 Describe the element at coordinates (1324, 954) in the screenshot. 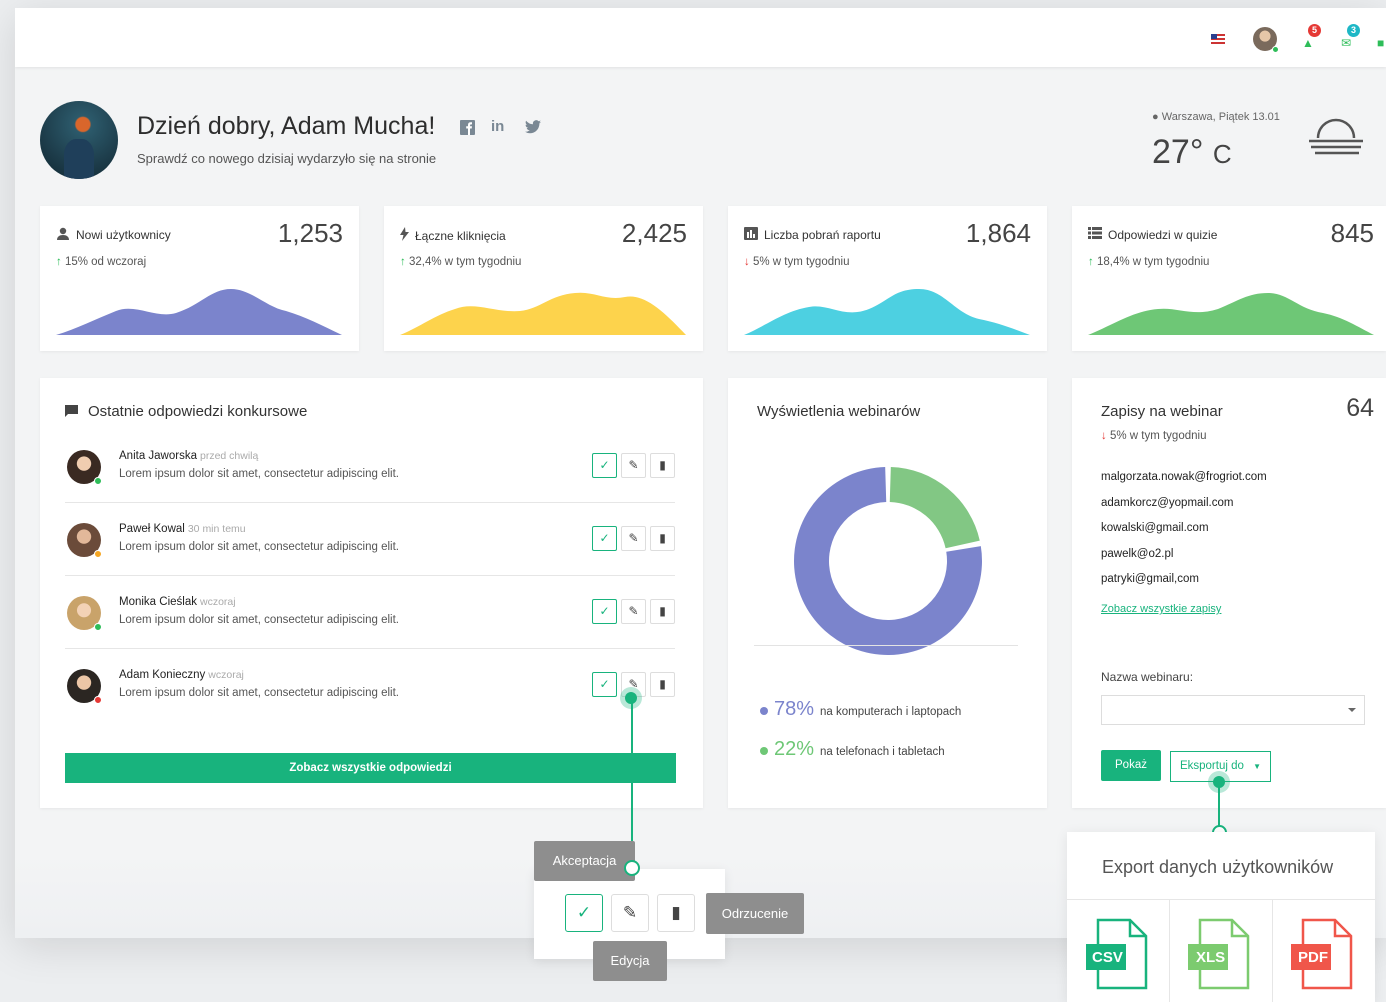

I see `pdf-file-icon: PDF` at that location.